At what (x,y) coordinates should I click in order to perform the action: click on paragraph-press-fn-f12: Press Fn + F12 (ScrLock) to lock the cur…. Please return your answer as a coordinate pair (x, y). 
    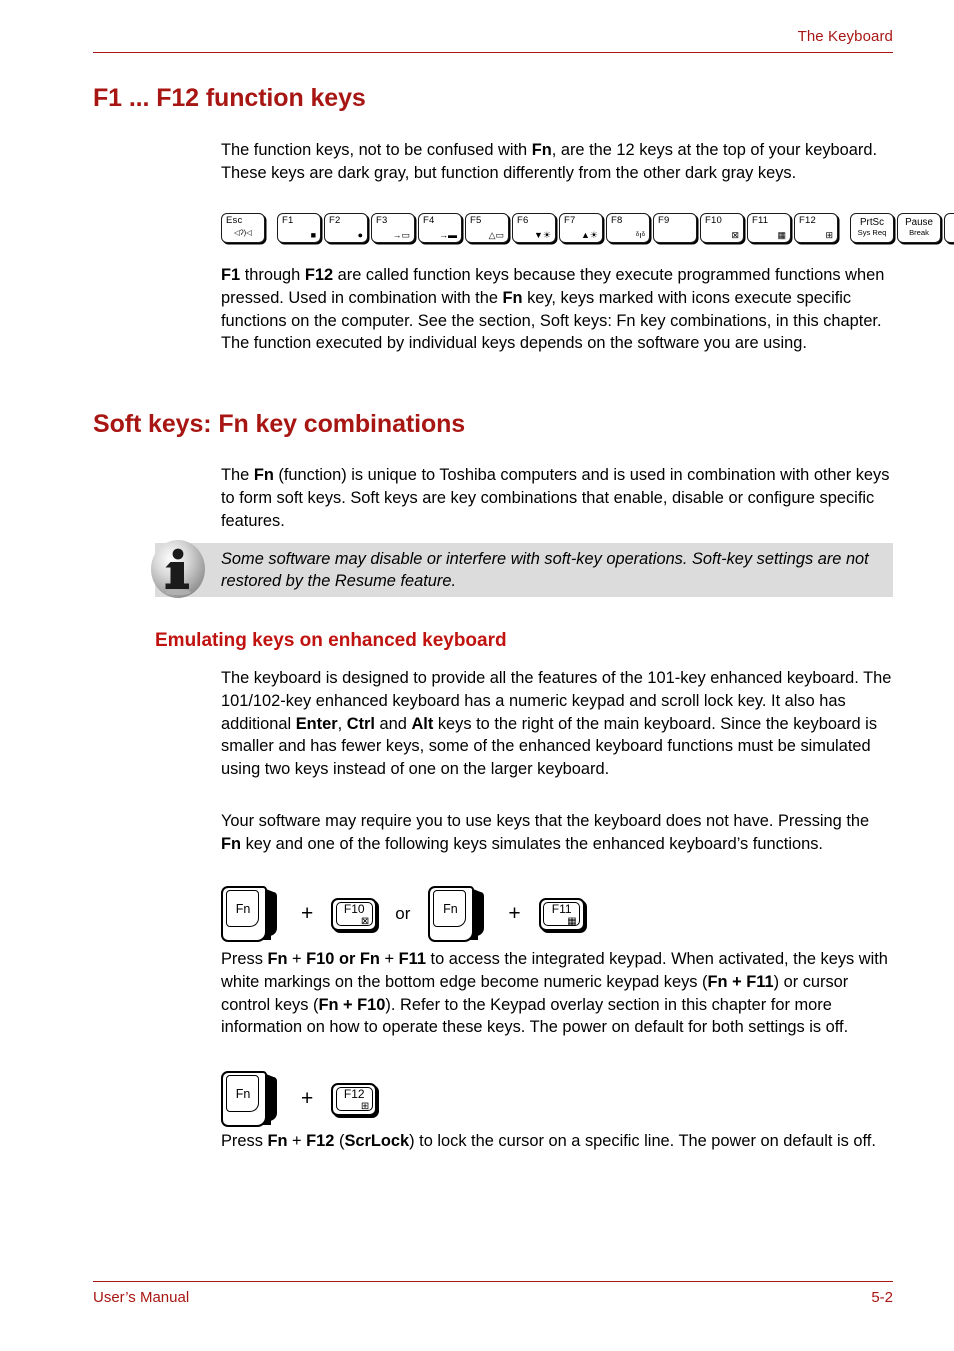
    Looking at the image, I should click on (557, 1141).